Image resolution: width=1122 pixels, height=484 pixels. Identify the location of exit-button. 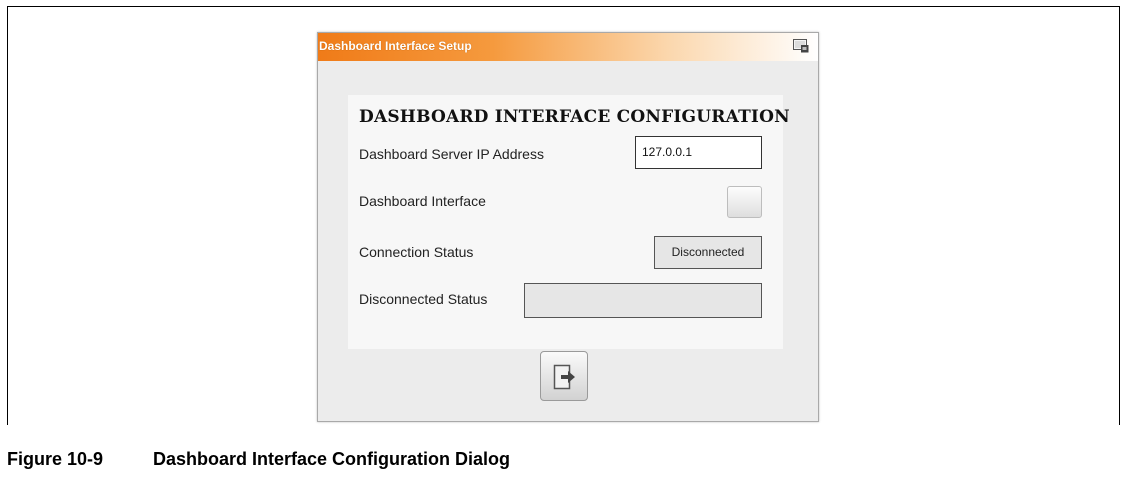
(564, 376).